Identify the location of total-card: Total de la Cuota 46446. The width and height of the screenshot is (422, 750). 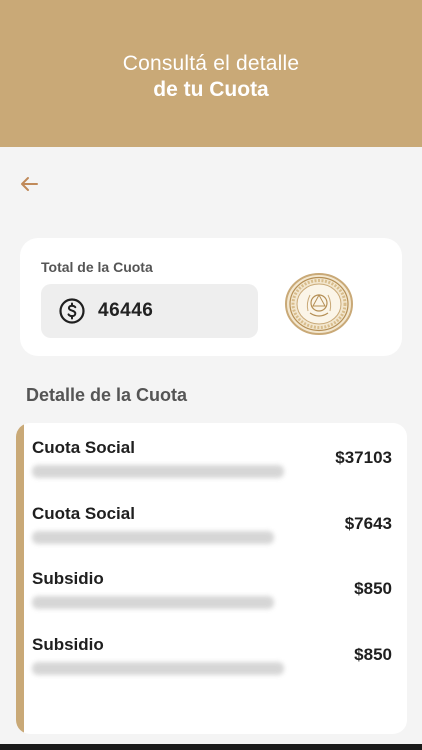
(211, 297).